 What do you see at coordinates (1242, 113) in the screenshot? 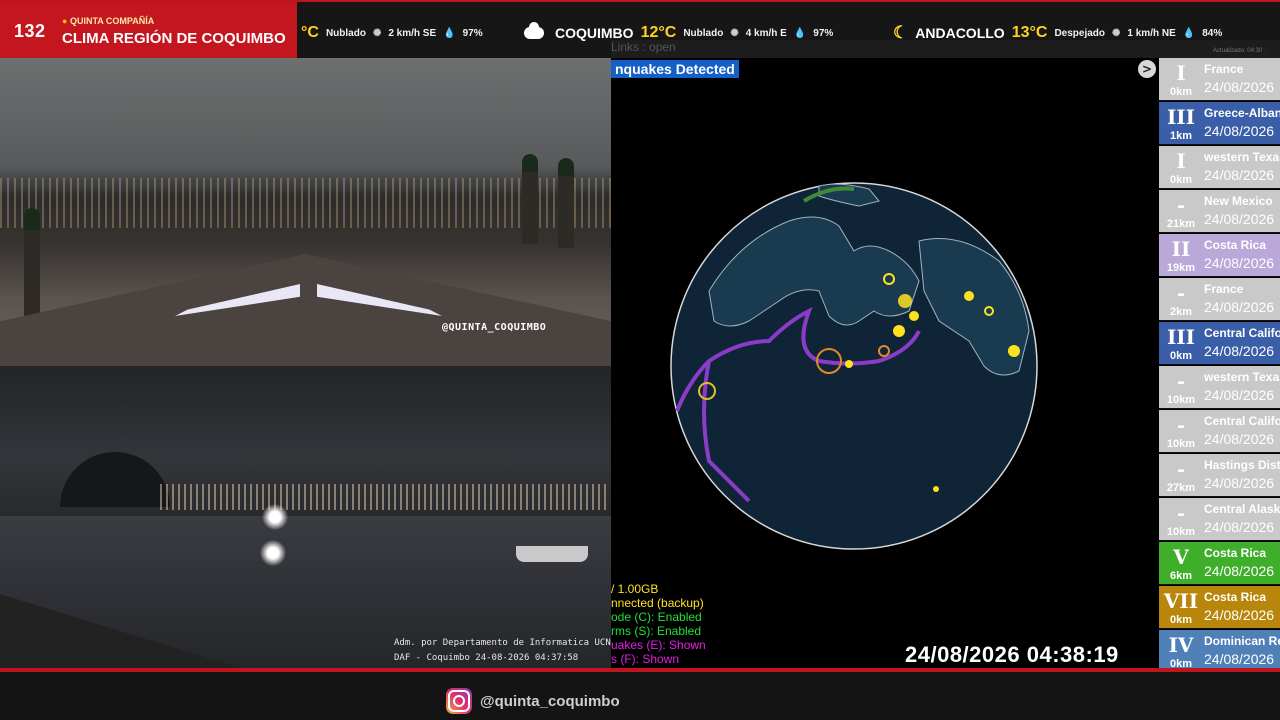
I see `quake-location: Greece-Albania` at bounding box center [1242, 113].